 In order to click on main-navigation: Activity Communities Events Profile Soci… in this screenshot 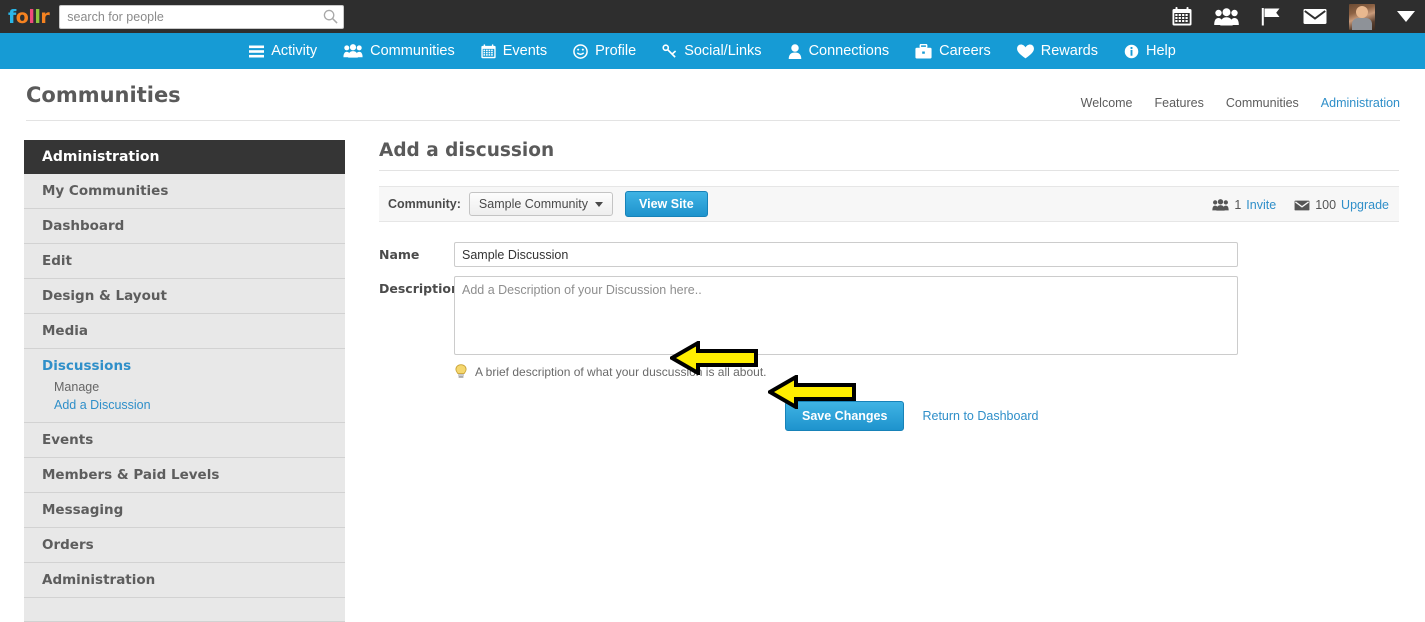, I will do `click(712, 51)`.